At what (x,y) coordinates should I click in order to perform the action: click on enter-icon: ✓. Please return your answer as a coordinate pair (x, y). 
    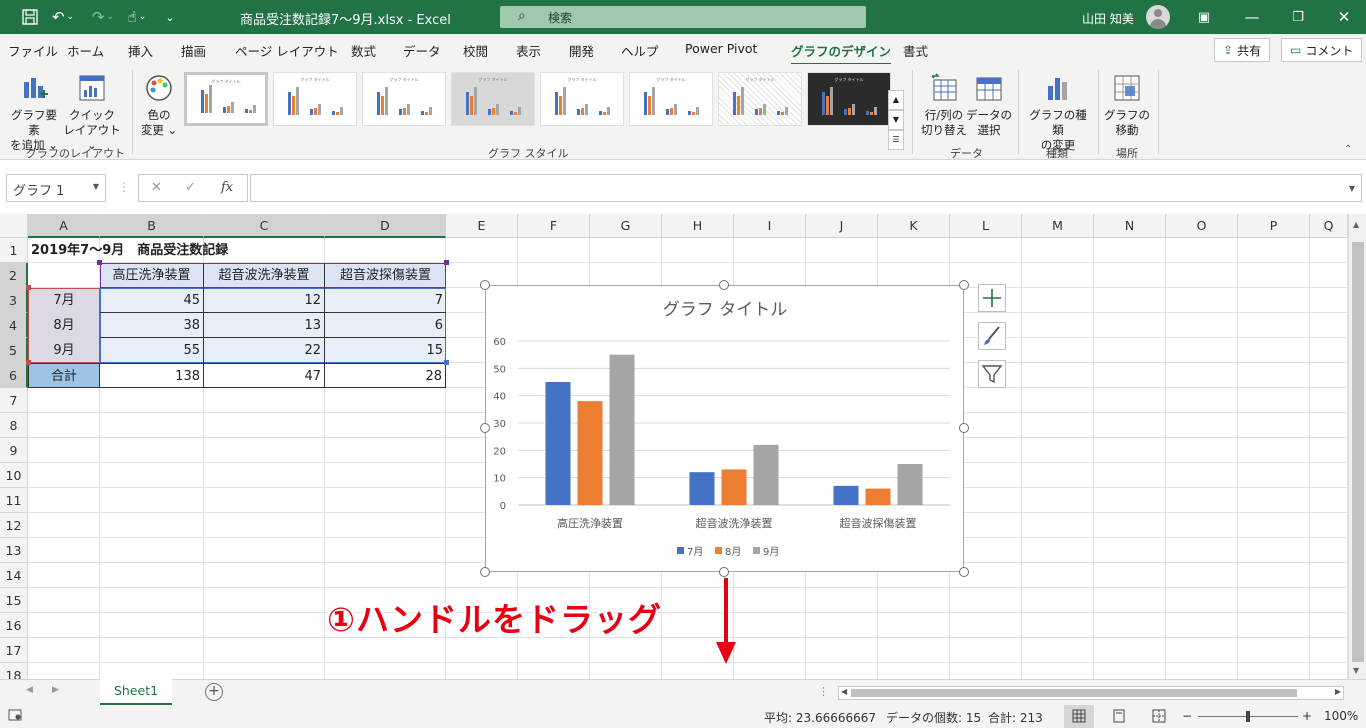
    Looking at the image, I should click on (190, 187).